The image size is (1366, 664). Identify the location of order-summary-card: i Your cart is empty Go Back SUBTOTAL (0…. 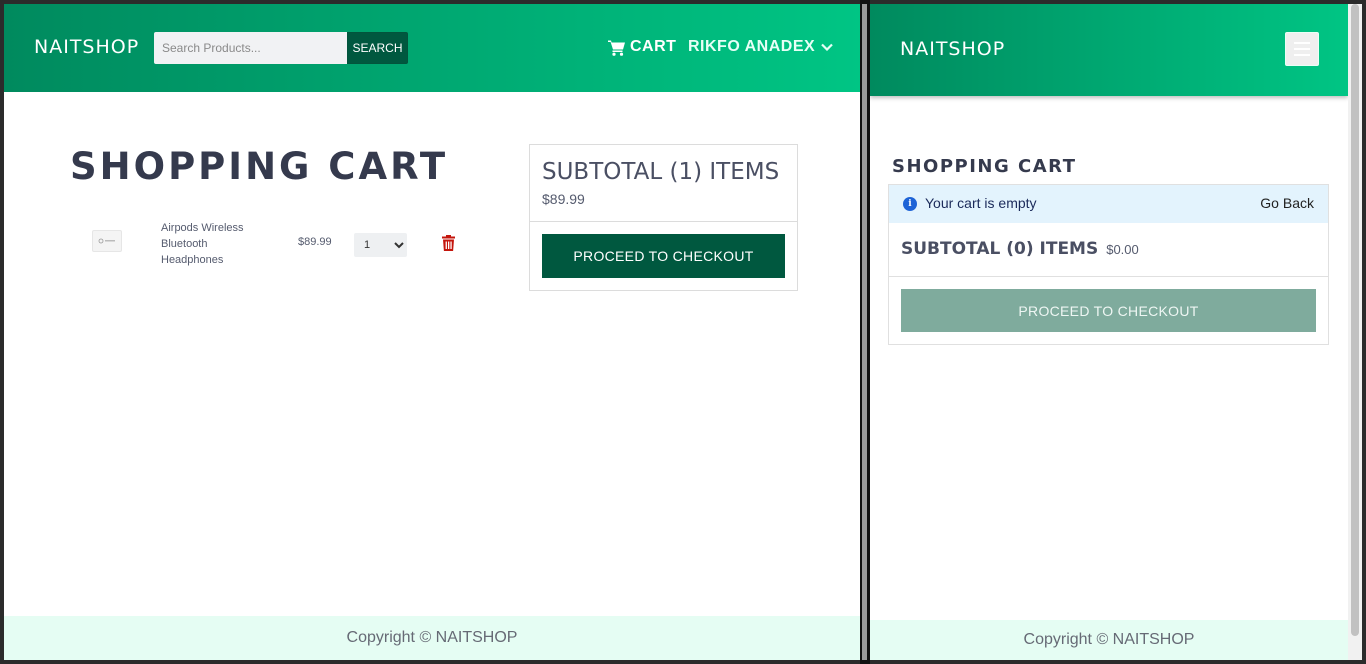
(1108, 264).